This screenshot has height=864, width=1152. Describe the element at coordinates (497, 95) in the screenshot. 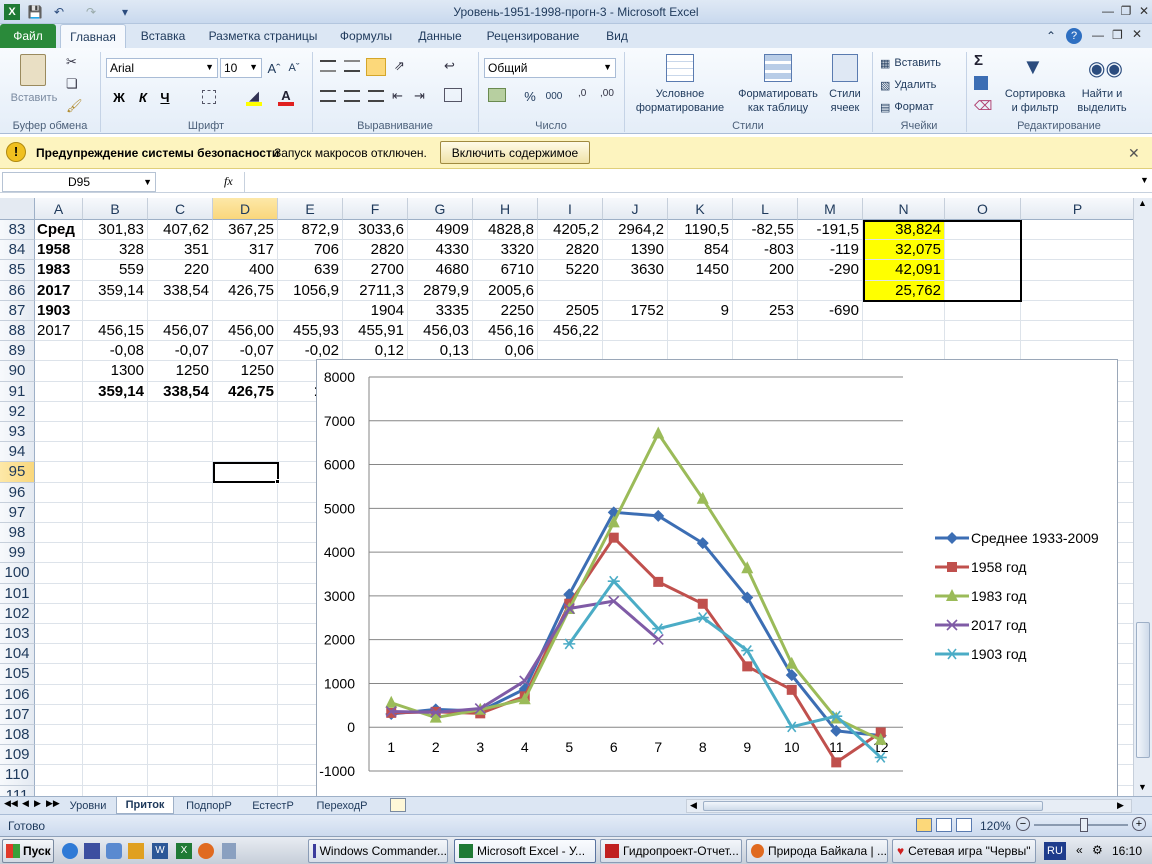

I see `currency-icon` at that location.